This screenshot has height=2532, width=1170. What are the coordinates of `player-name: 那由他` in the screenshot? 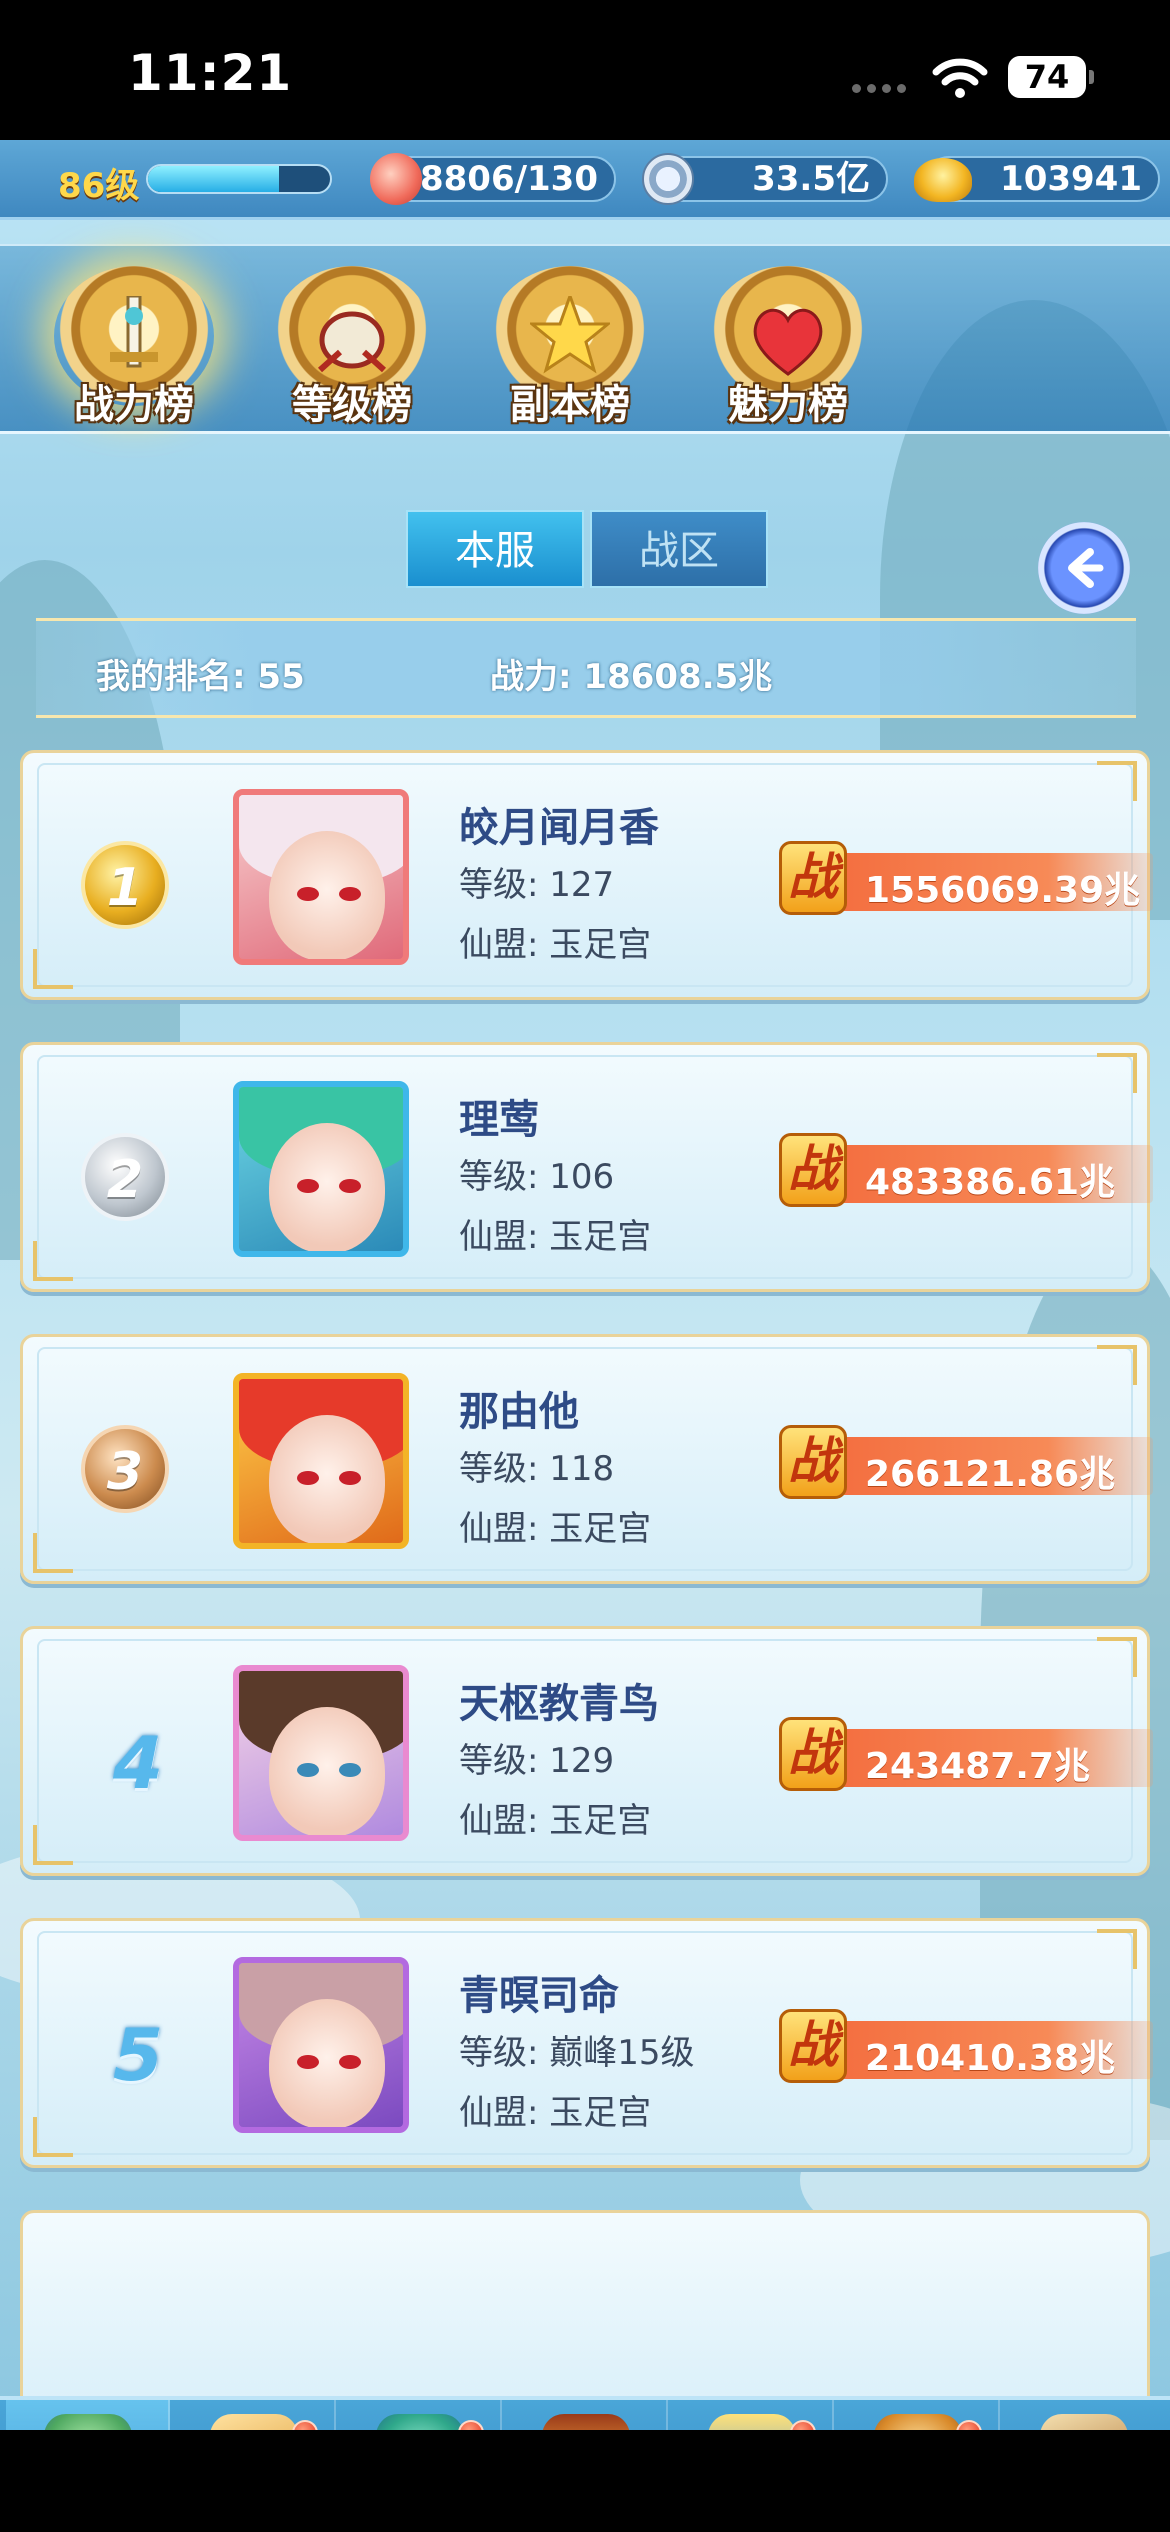 It's located at (519, 1412).